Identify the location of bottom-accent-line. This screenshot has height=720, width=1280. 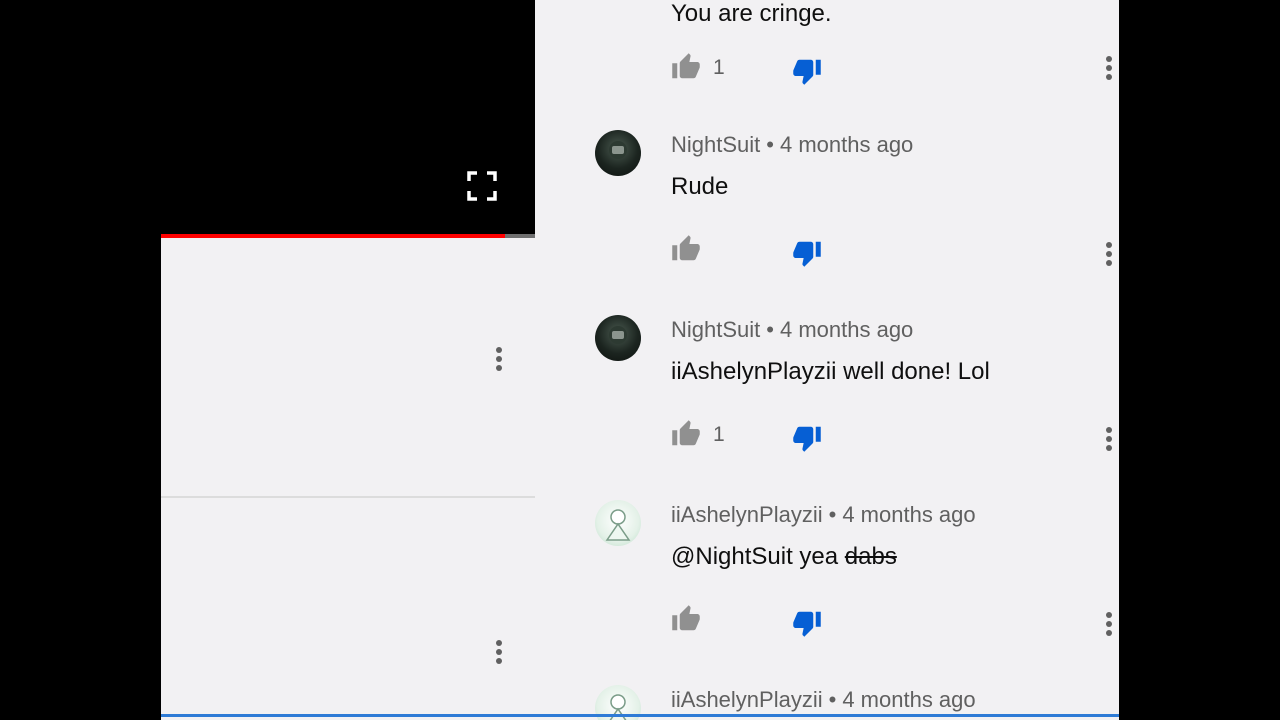
(640, 715).